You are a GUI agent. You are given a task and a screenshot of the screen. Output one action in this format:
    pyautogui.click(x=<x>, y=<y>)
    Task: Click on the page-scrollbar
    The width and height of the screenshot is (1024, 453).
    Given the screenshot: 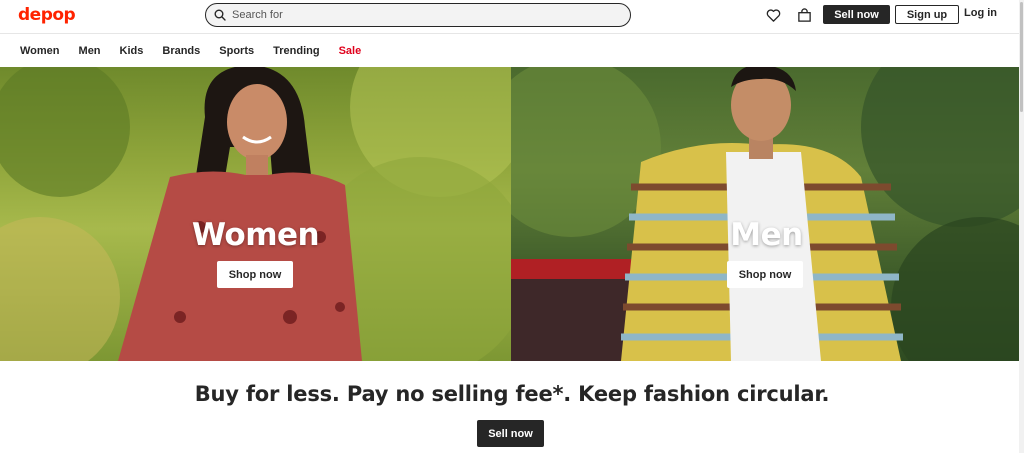 What is the action you would take?
    pyautogui.click(x=1021, y=226)
    